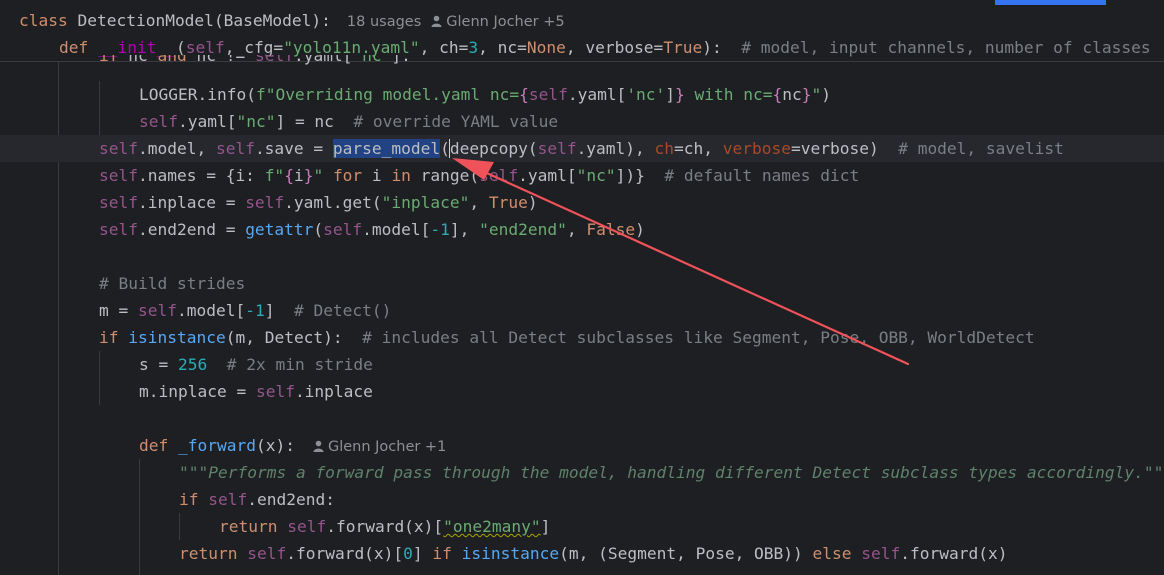  Describe the element at coordinates (691, 526) in the screenshot. I see `code-line: return self.forward(x)["one2many"]` at that location.